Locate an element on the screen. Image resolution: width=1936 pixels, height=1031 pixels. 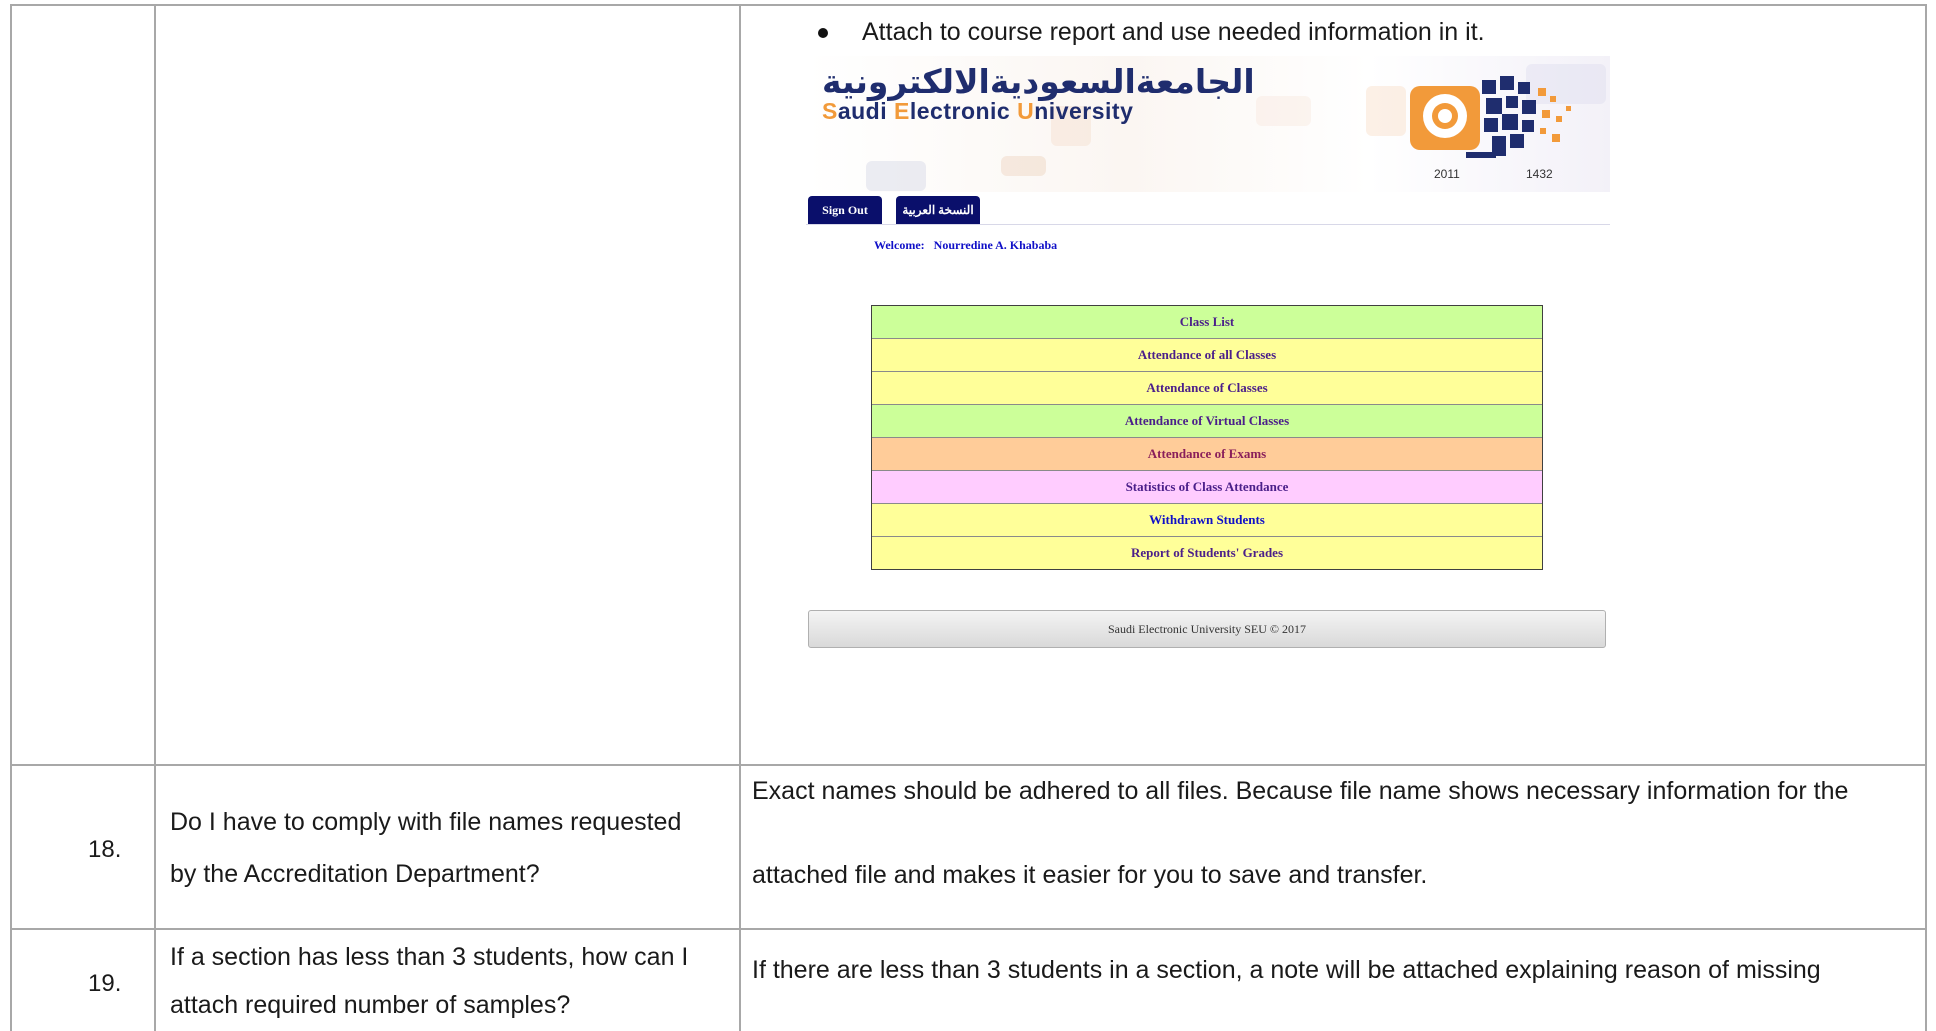
sign-out-tab: Sign Out is located at coordinates (845, 210).